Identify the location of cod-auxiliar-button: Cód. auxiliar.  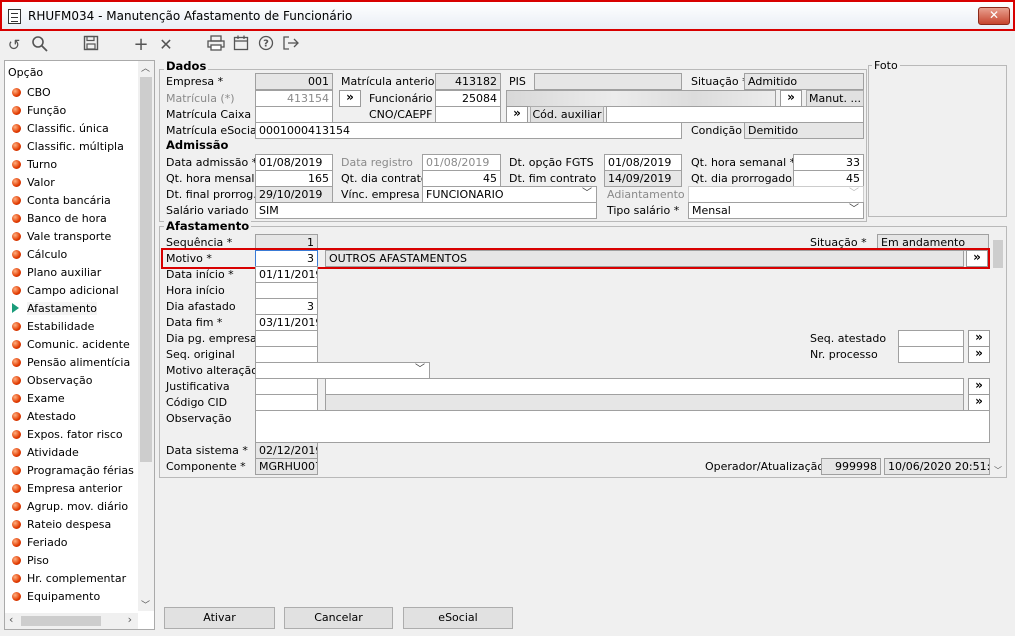
(567, 114).